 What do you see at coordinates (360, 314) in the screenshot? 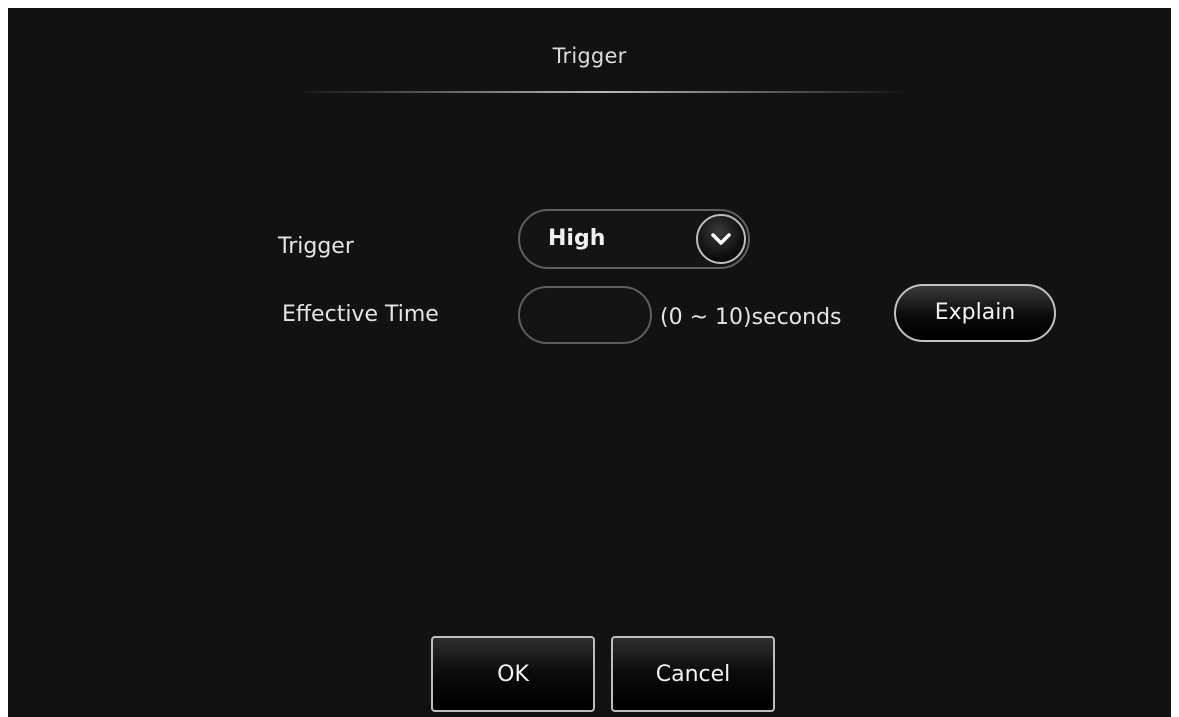
I see `effective-time-label: Effective Time` at bounding box center [360, 314].